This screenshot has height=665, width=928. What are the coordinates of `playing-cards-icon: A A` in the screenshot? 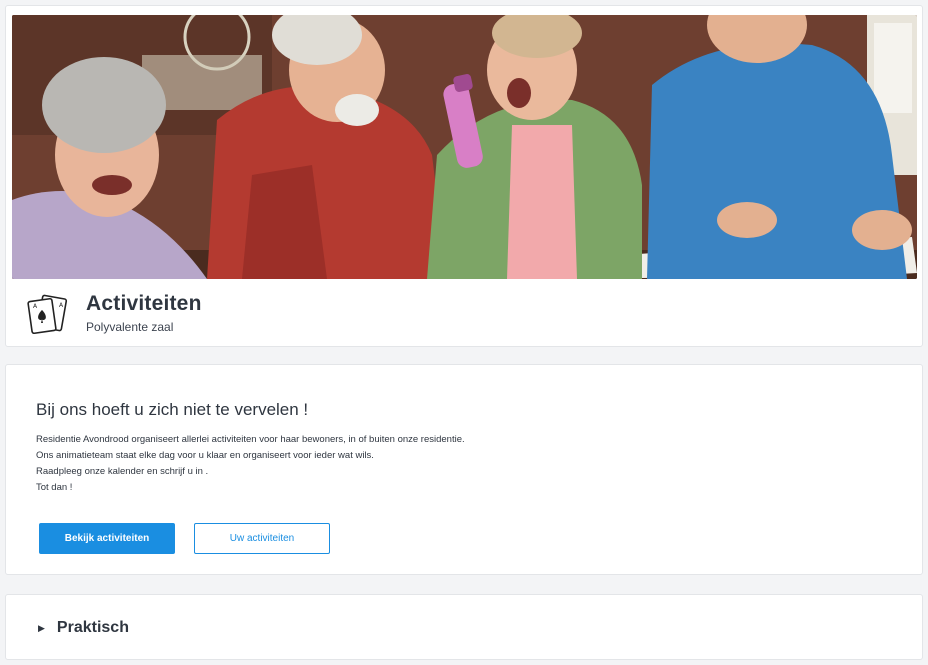 It's located at (48, 314).